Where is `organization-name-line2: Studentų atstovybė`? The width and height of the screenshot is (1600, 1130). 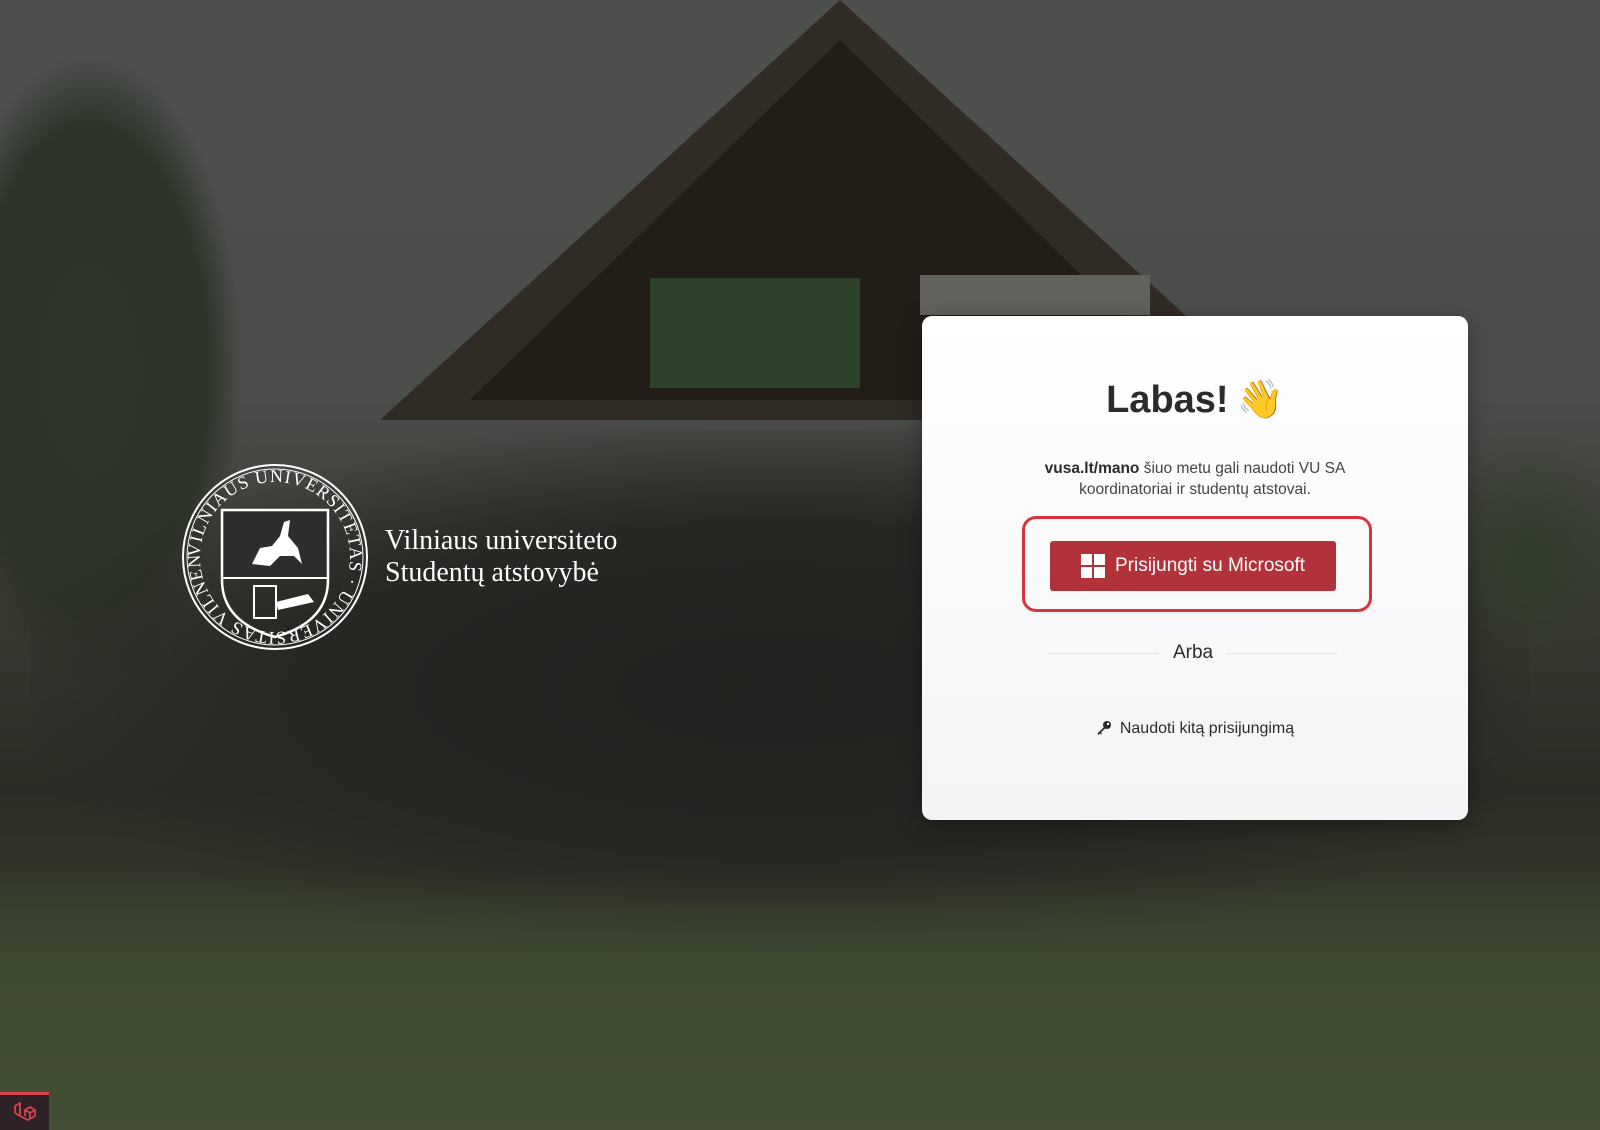 organization-name-line2: Studentų atstovybė is located at coordinates (492, 572).